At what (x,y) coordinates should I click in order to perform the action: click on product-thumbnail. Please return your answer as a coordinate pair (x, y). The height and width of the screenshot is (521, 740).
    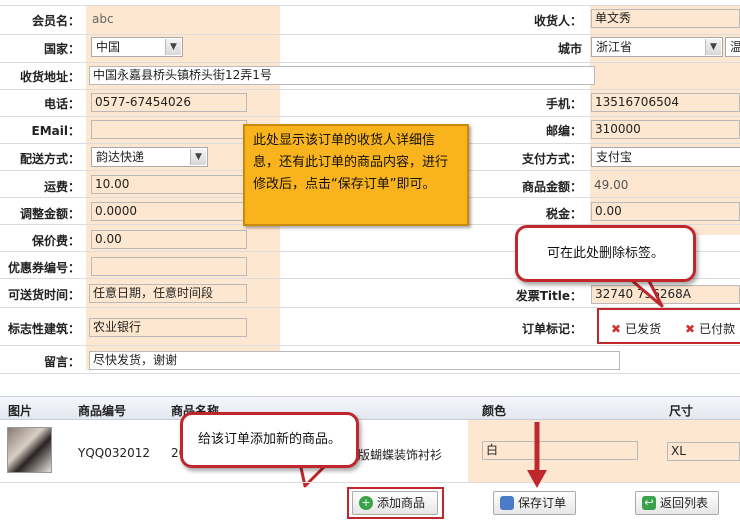
    Looking at the image, I should click on (29, 450).